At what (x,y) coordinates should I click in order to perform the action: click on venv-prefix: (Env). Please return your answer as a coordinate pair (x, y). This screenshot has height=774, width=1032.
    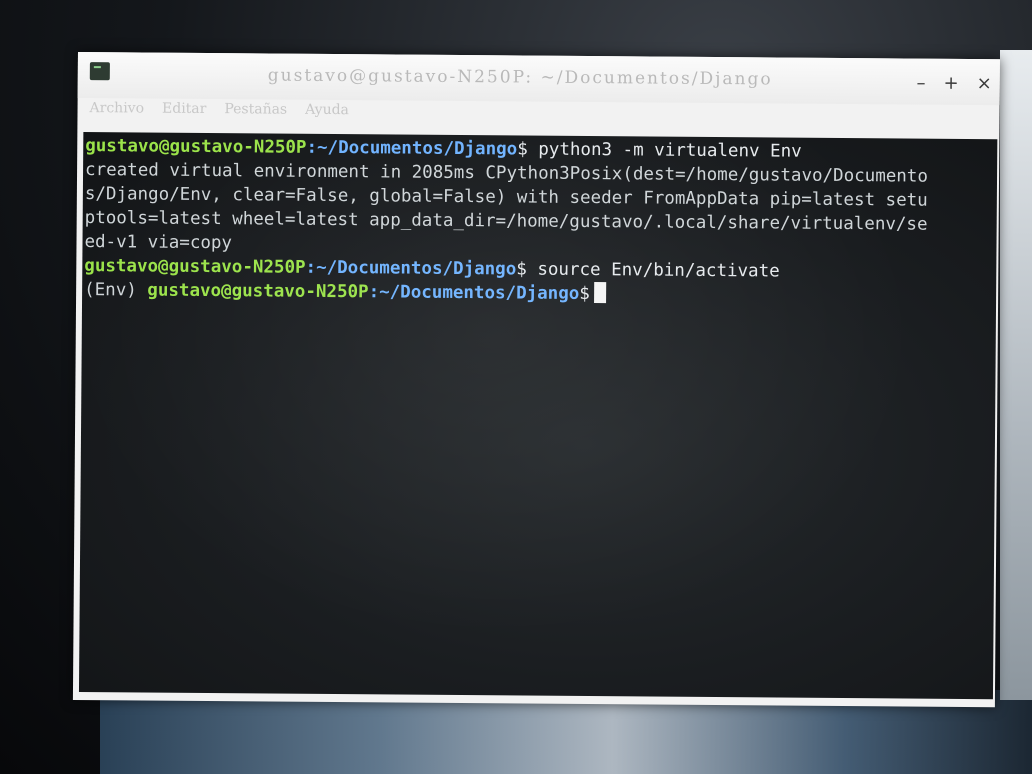
    Looking at the image, I should click on (116, 290).